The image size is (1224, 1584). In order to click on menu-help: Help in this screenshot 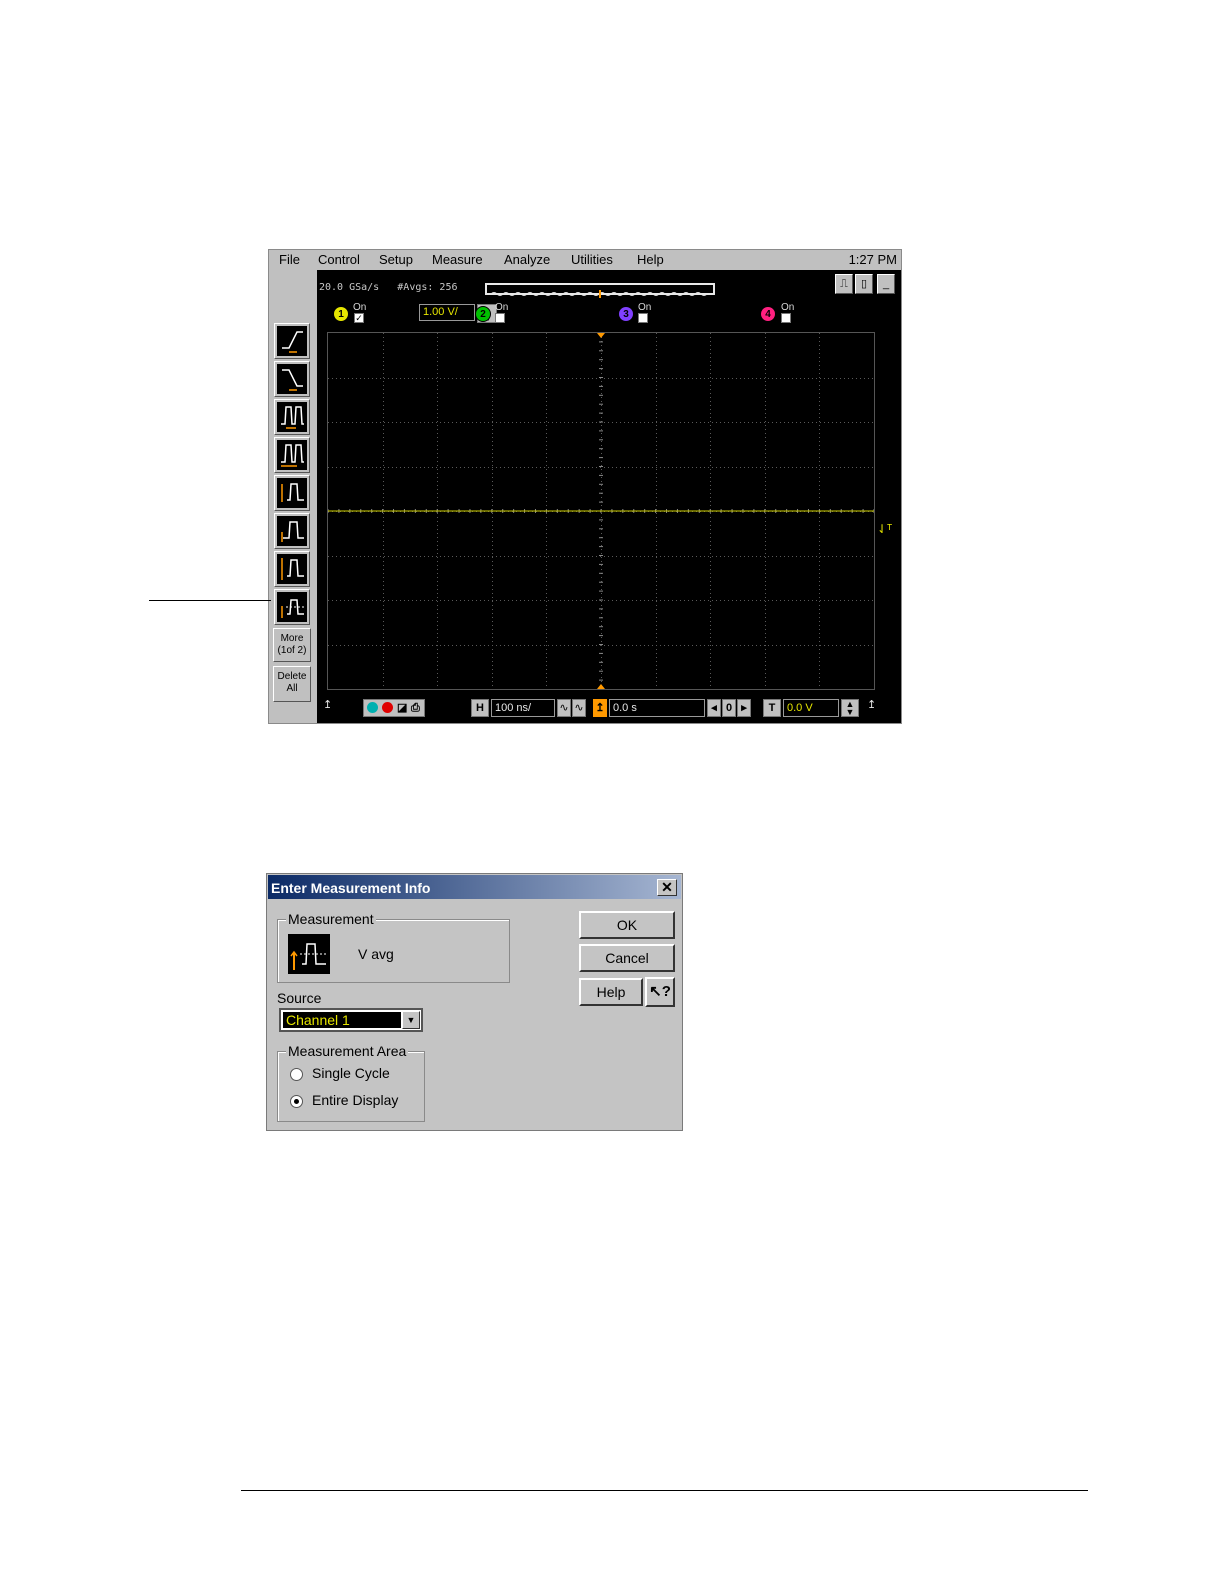, I will do `click(650, 259)`.